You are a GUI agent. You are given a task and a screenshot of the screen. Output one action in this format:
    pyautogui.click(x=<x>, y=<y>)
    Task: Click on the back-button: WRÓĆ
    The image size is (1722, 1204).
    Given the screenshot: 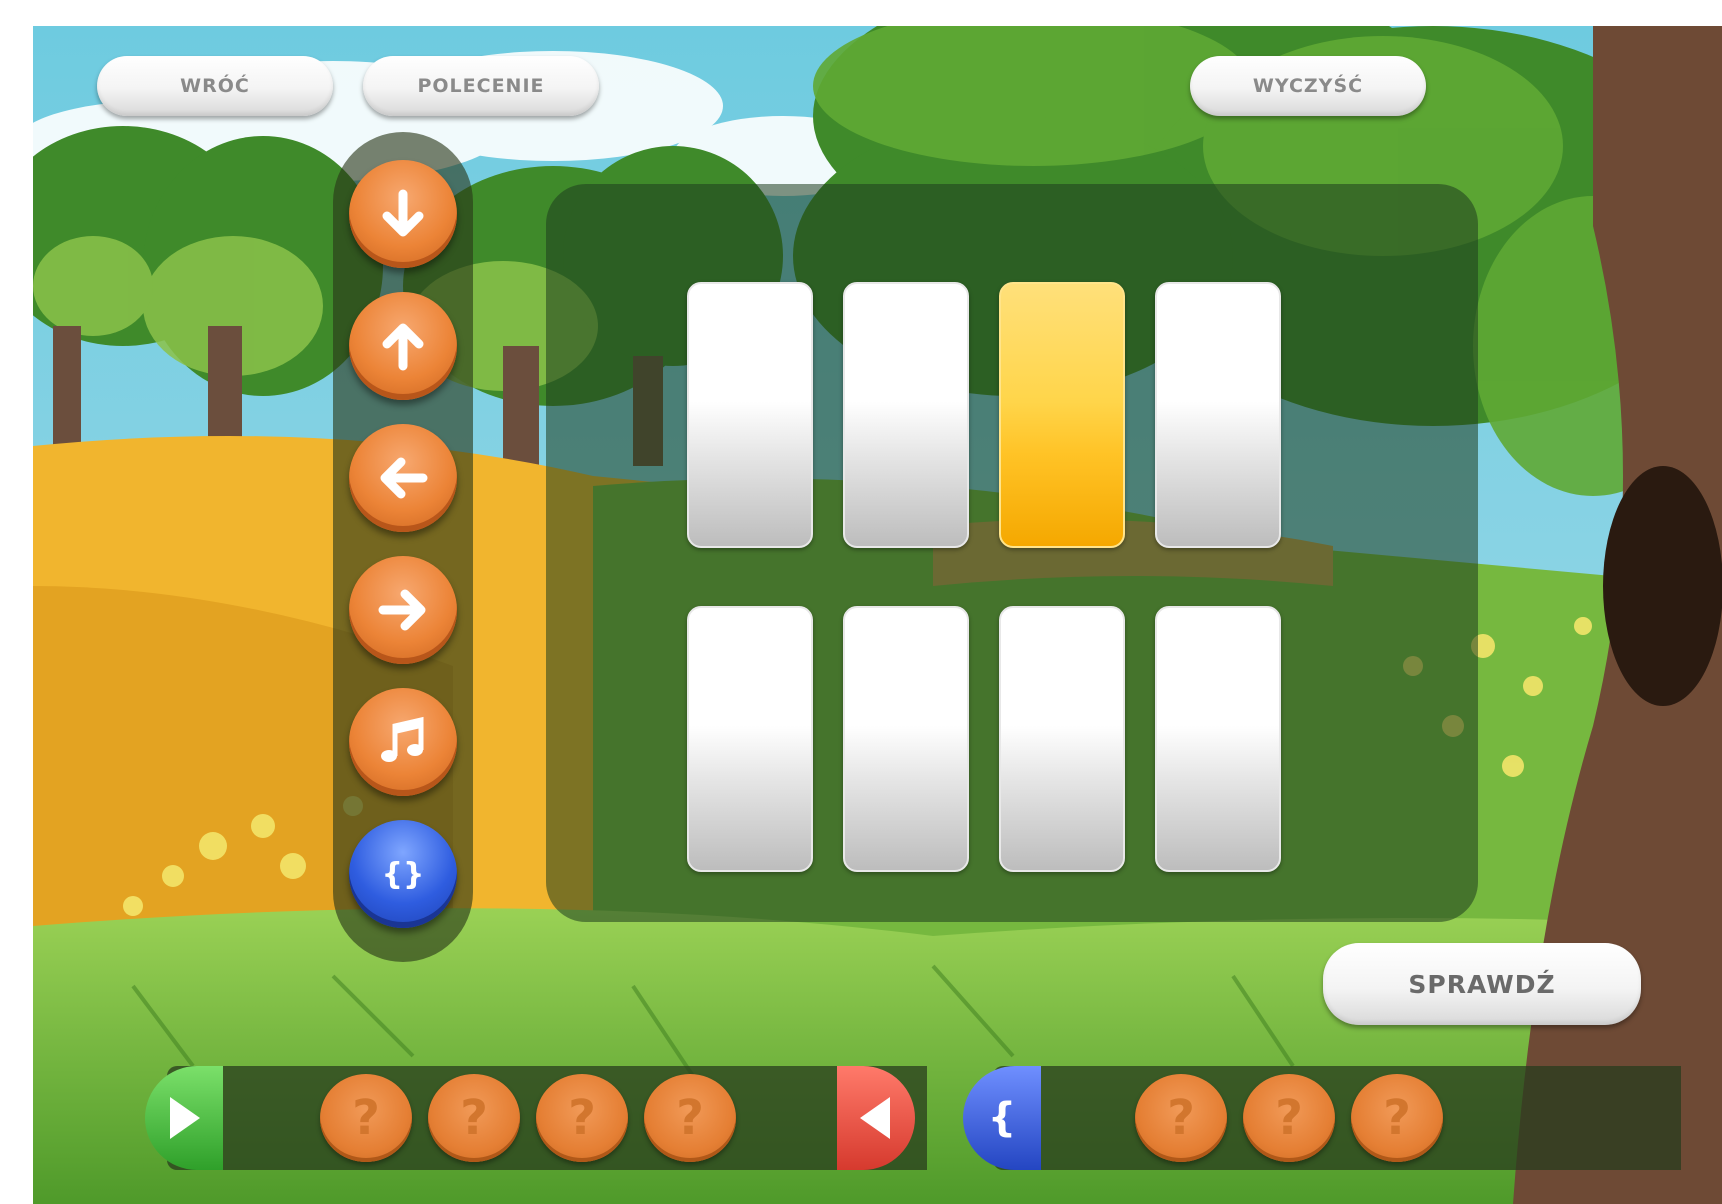 What is the action you would take?
    pyautogui.click(x=215, y=86)
    